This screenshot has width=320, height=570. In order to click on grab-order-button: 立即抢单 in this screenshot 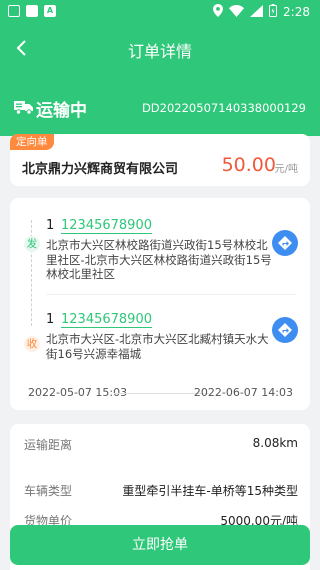, I will do `click(160, 545)`.